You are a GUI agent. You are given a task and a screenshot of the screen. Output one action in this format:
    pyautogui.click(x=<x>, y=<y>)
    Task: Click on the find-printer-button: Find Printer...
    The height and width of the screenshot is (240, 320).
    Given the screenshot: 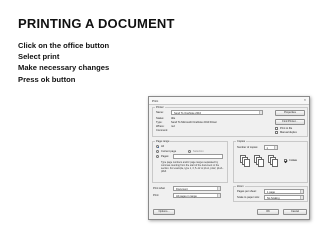 What is the action you would take?
    pyautogui.click(x=290, y=122)
    